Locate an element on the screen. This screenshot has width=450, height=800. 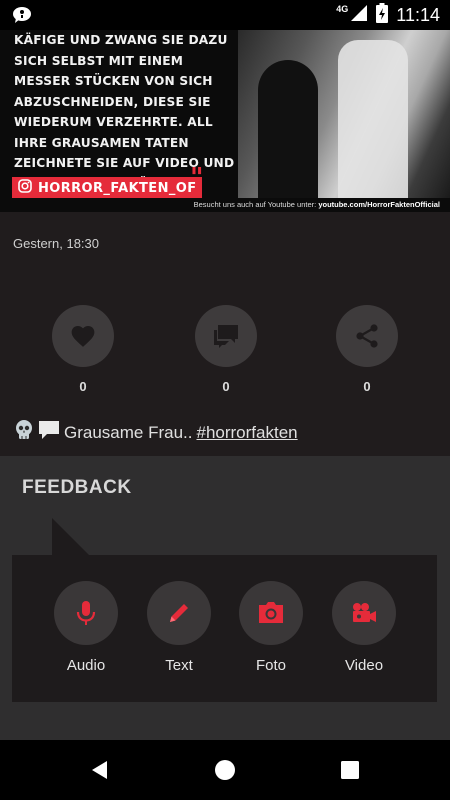
status-bar: 4G 11:14 is located at coordinates (225, 15).